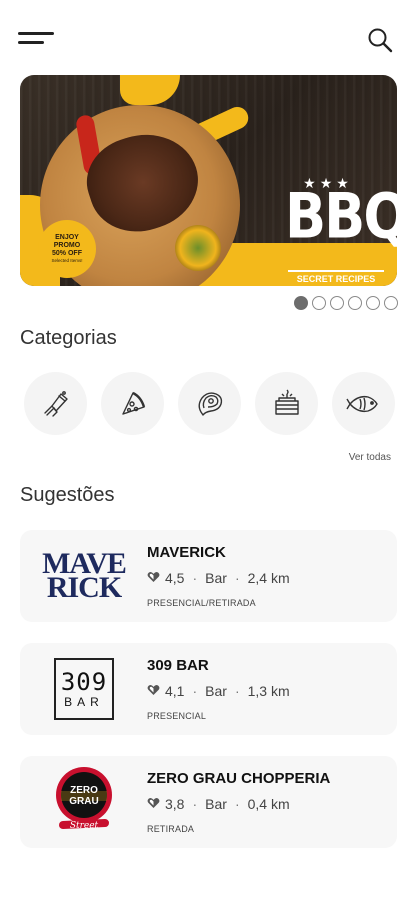 This screenshot has width=415, height=900. I want to click on restaurant-meta: 3,8 · Bar · 0,4 km, so click(218, 804).